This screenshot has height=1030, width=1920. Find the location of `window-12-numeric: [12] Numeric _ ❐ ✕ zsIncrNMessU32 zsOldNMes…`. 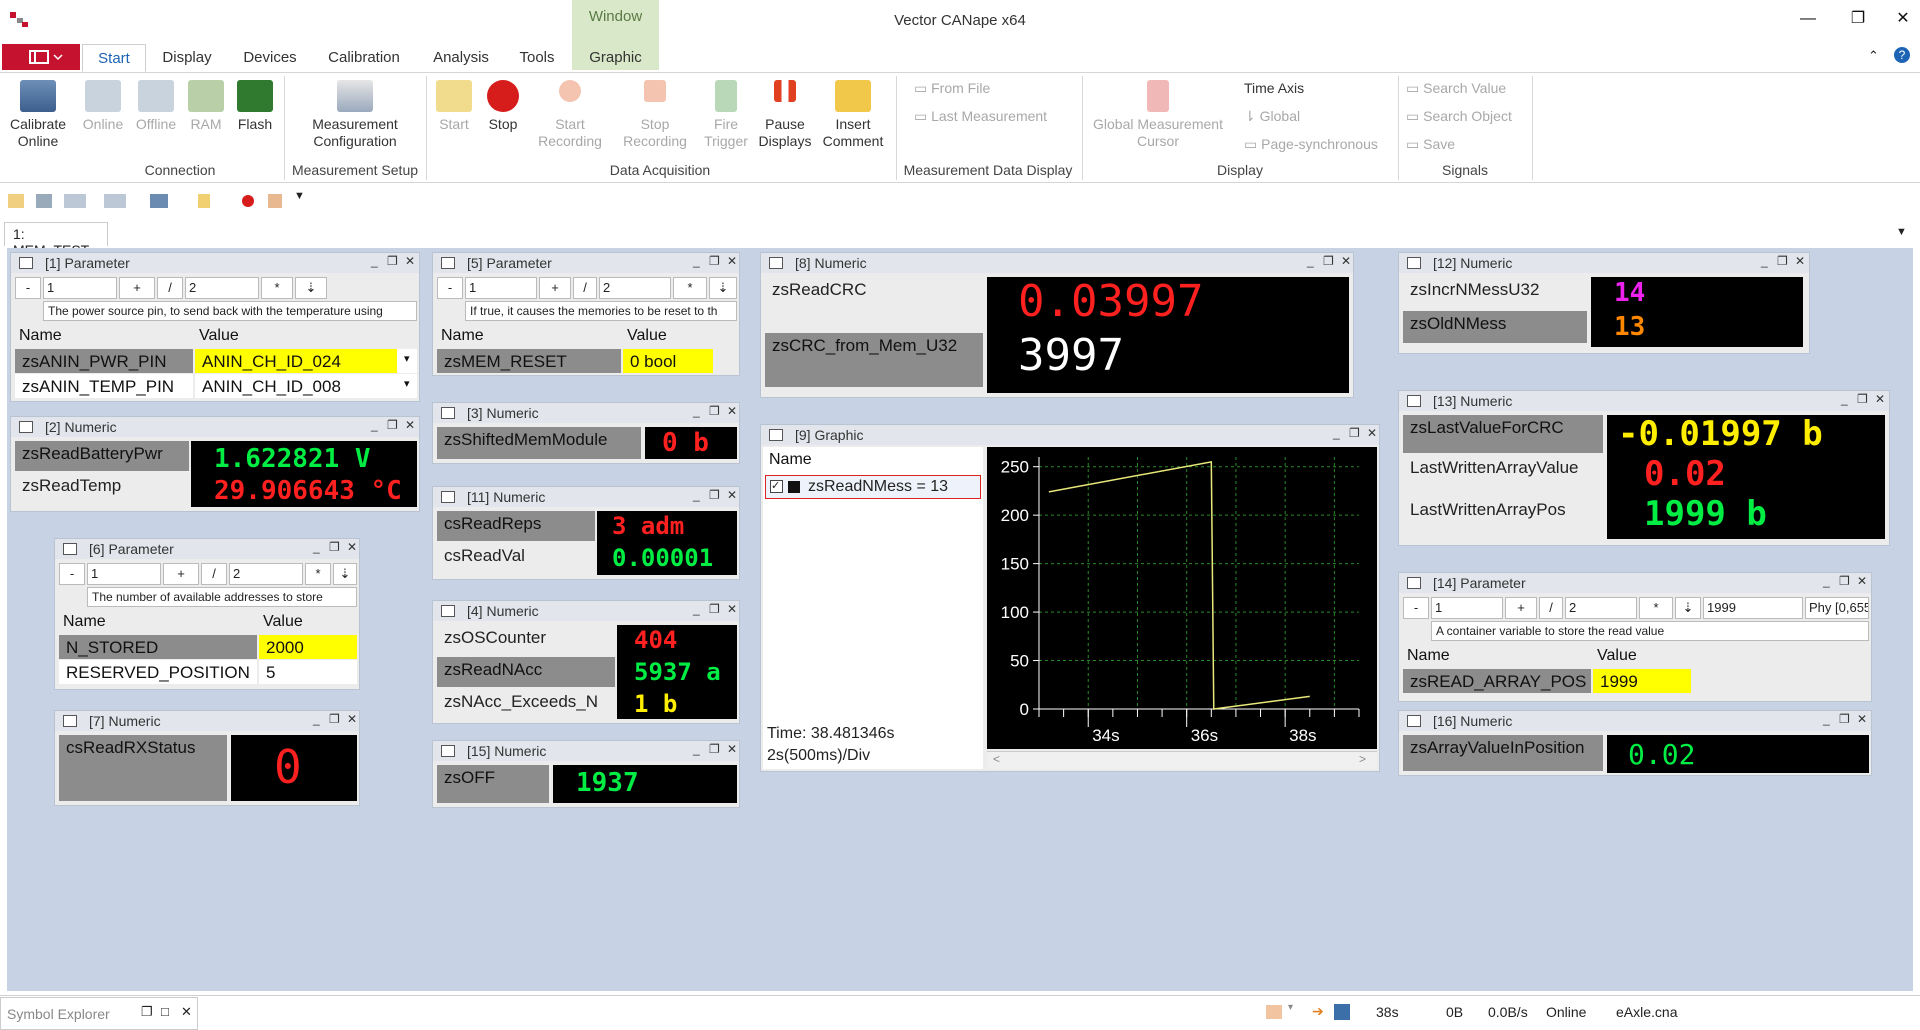

window-12-numeric: [12] Numeric _ ❐ ✕ zsIncrNMessU32 zsOldNMes… is located at coordinates (1604, 303).